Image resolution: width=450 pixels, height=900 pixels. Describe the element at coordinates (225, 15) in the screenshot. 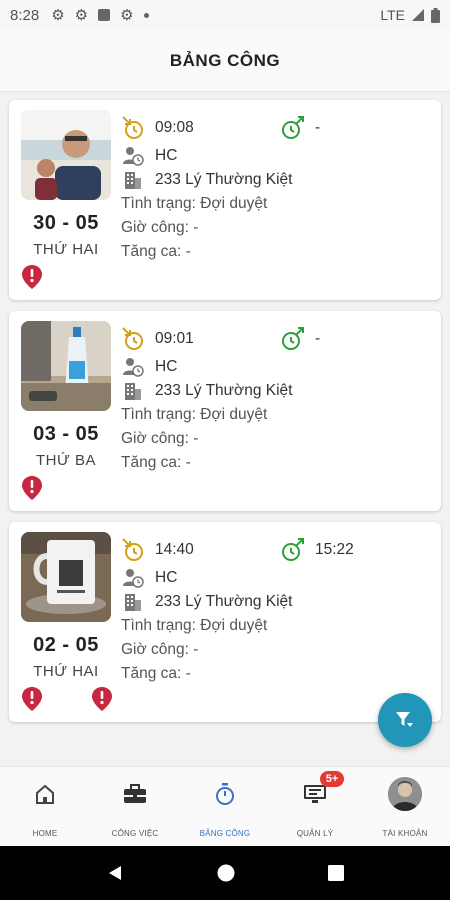

I see `status-bar: 8:28 ⚙ ⚙ ⚙ LTE` at that location.